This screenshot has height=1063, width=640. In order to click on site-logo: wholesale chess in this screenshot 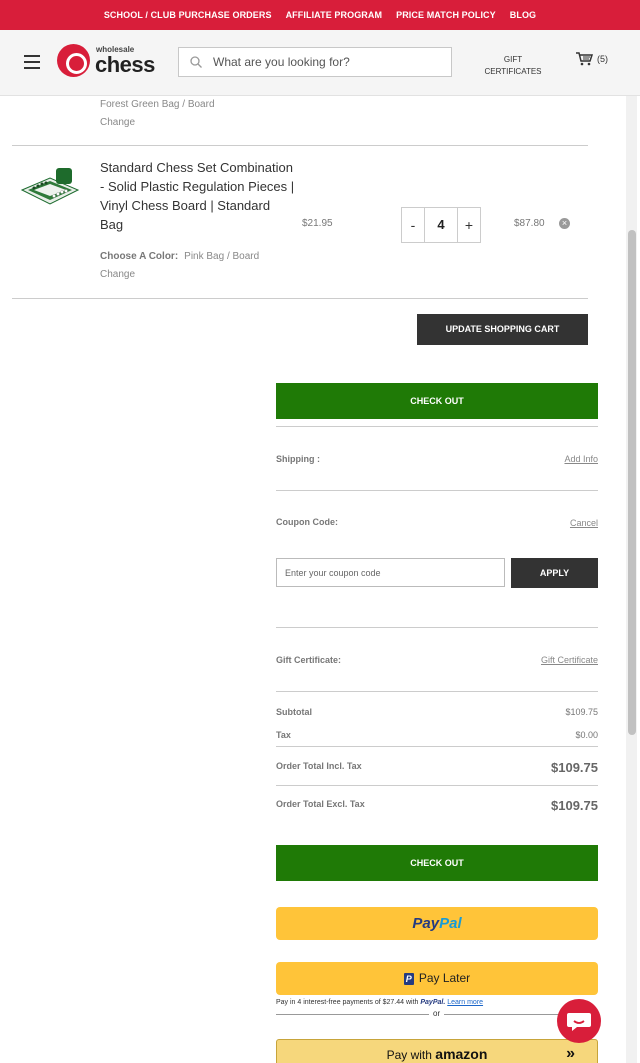, I will do `click(106, 60)`.